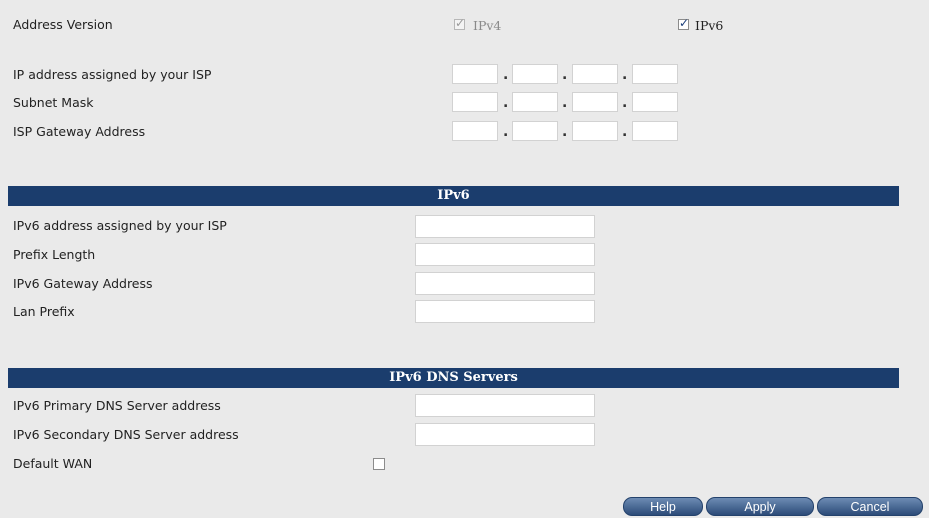 The image size is (929, 518). Describe the element at coordinates (79, 131) in the screenshot. I see `isp-gateway-label: ISP Gateway Address` at that location.